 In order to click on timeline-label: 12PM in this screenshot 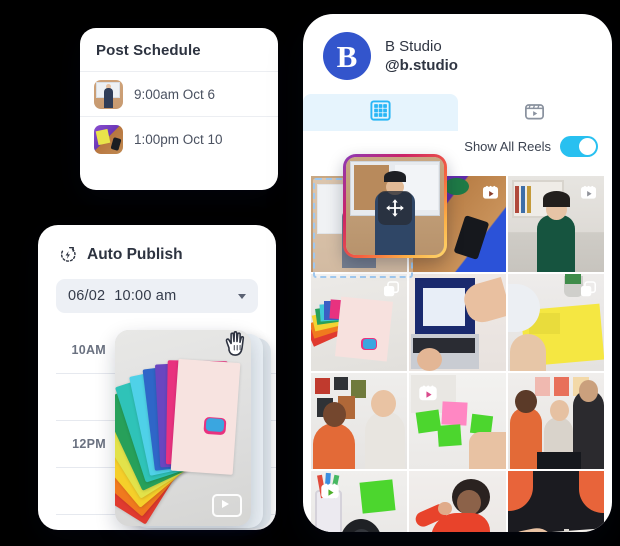, I will do `click(89, 444)`.